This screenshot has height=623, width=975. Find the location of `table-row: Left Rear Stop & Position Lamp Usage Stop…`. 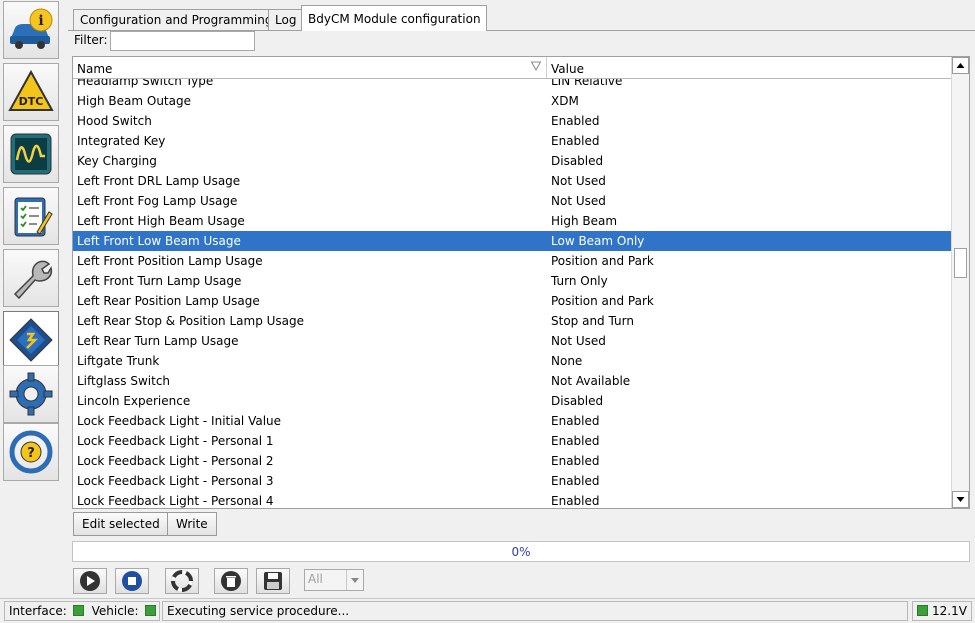

table-row: Left Rear Stop & Position Lamp Usage Stop… is located at coordinates (513, 321).